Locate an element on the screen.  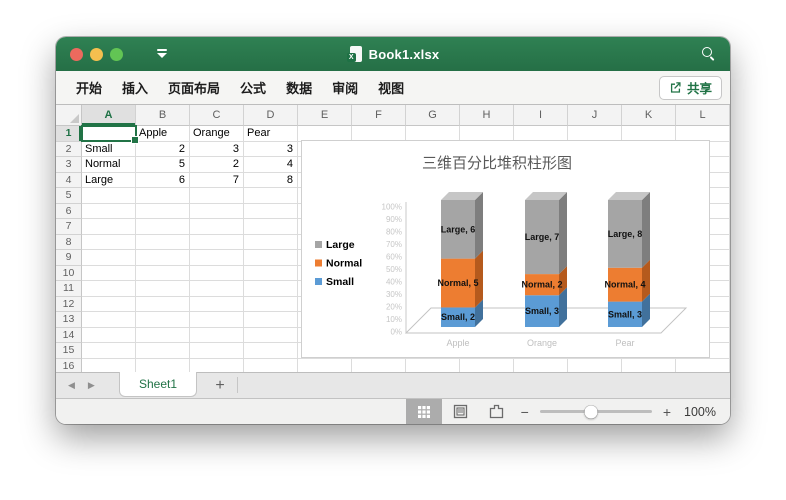
cell-C5 is located at coordinates (217, 196).